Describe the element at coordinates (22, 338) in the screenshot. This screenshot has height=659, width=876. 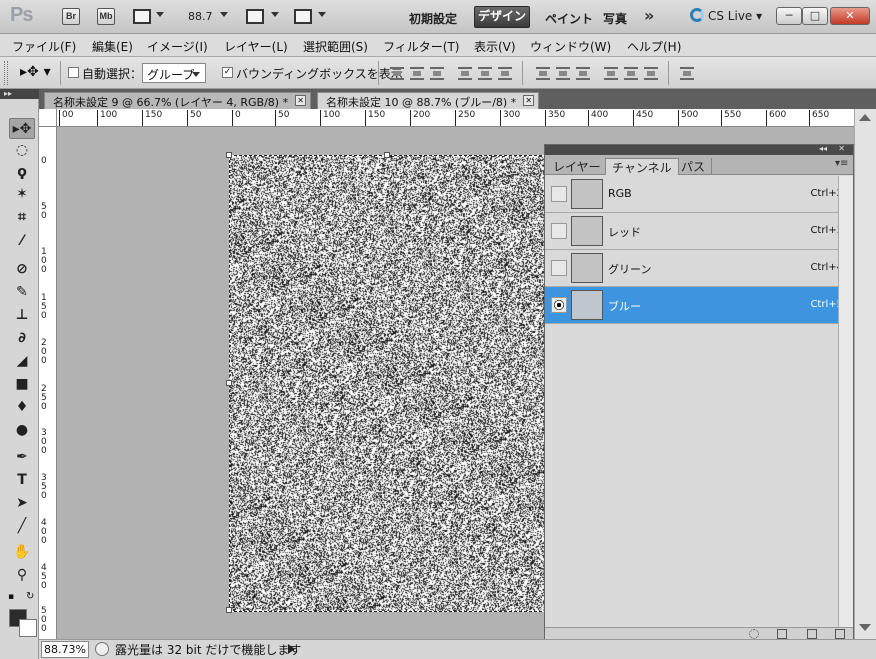
I see `history-brush-icon: ∂` at that location.